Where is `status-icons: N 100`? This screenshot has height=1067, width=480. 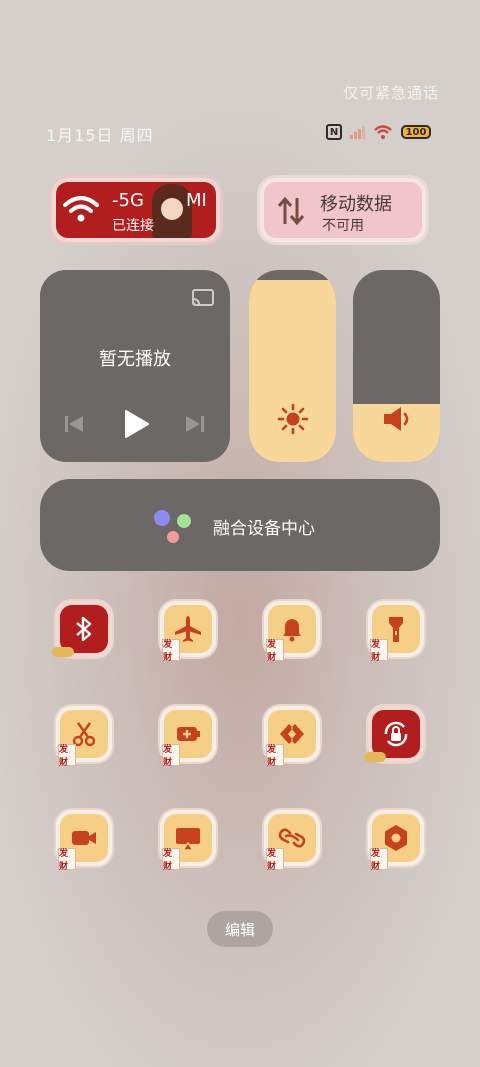 status-icons: N 100 is located at coordinates (382, 132).